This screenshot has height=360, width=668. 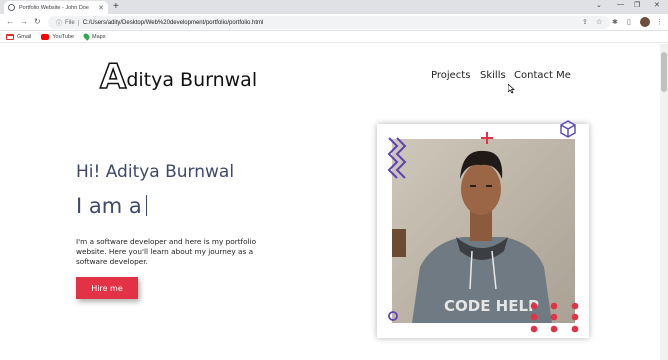 What do you see at coordinates (86, 36) in the screenshot?
I see `maps-pin-icon` at bounding box center [86, 36].